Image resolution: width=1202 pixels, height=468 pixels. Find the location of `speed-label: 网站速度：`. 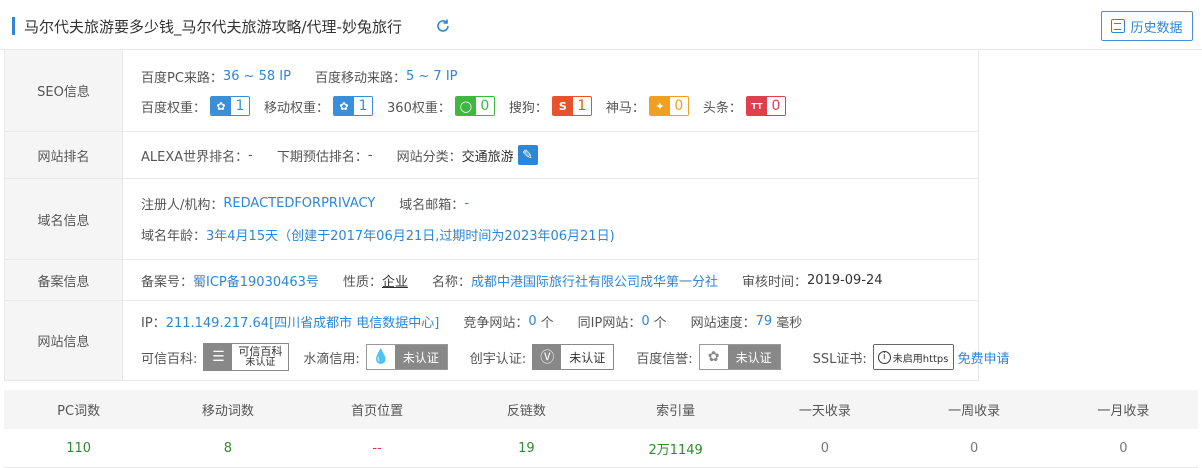

speed-label: 网站速度： is located at coordinates (723, 323).